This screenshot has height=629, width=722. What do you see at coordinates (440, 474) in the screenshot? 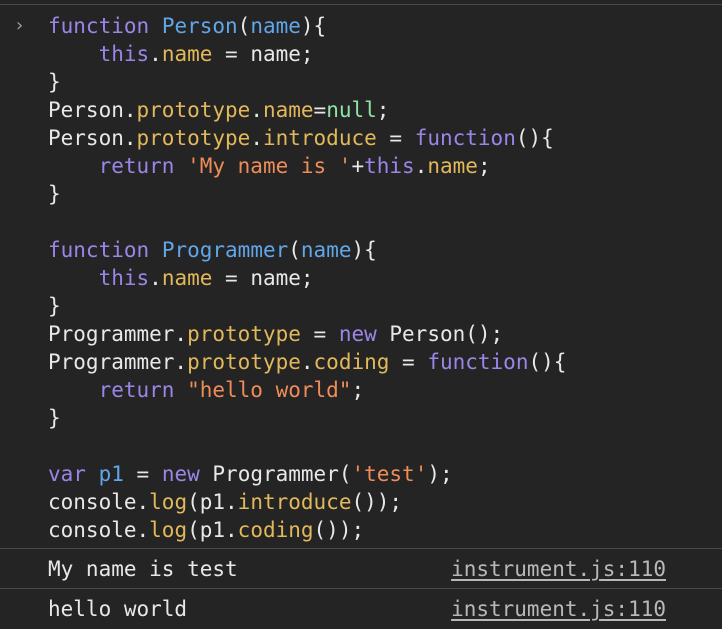
I see `code-token: );` at bounding box center [440, 474].